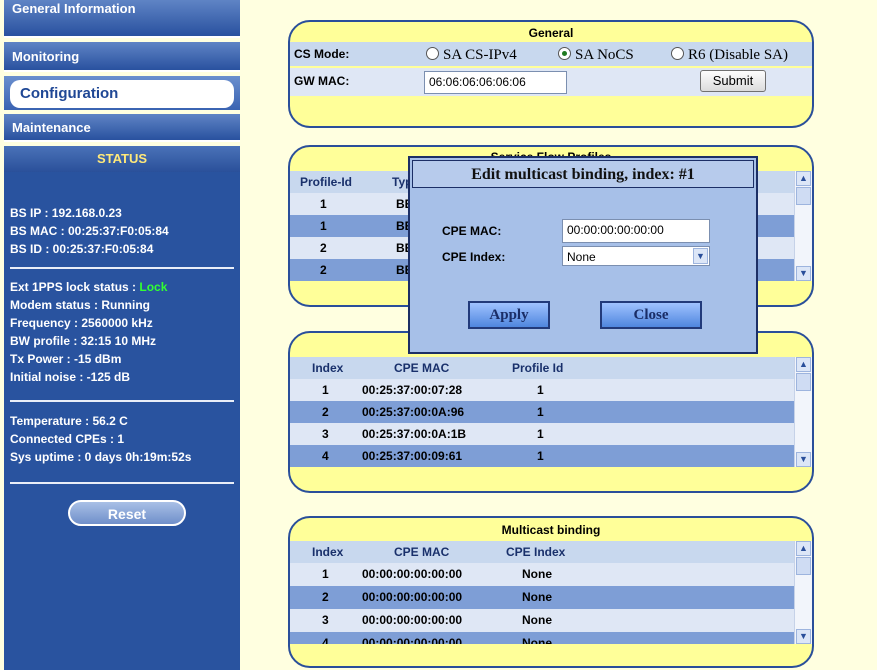  Describe the element at coordinates (89, 231) in the screenshot. I see `status-bs-mac: BS MAC : 00:25:37:F0:05:84` at that location.